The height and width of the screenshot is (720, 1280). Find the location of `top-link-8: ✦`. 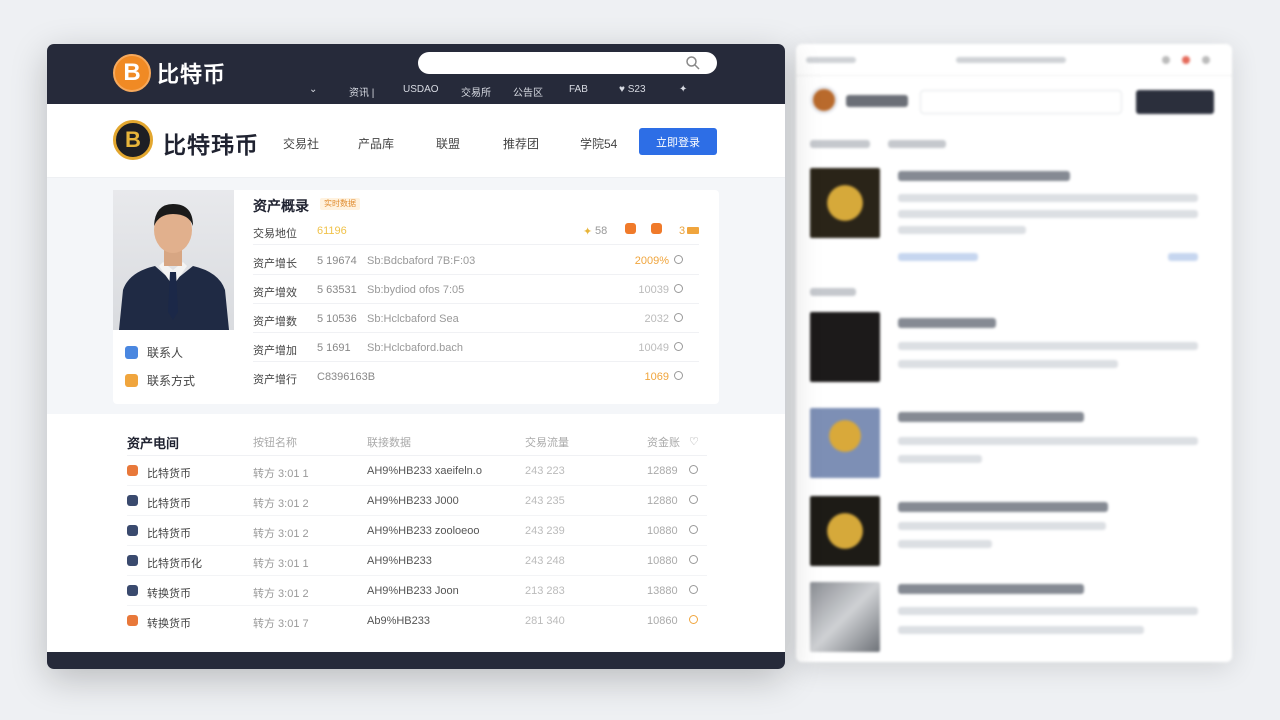

top-link-8: ✦ is located at coordinates (683, 89).